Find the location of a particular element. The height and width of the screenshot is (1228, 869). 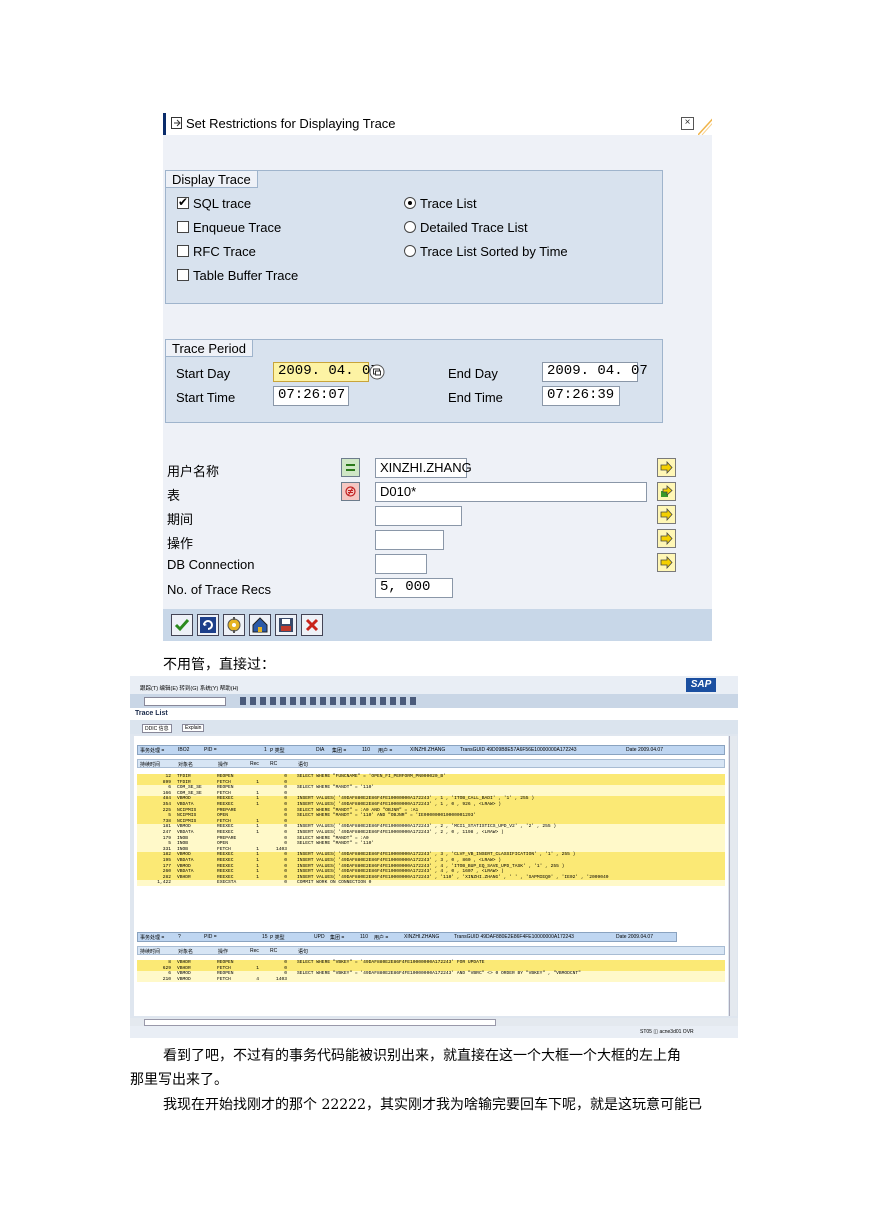

trace-cell-d: 210 is located at coordinates (166, 979).